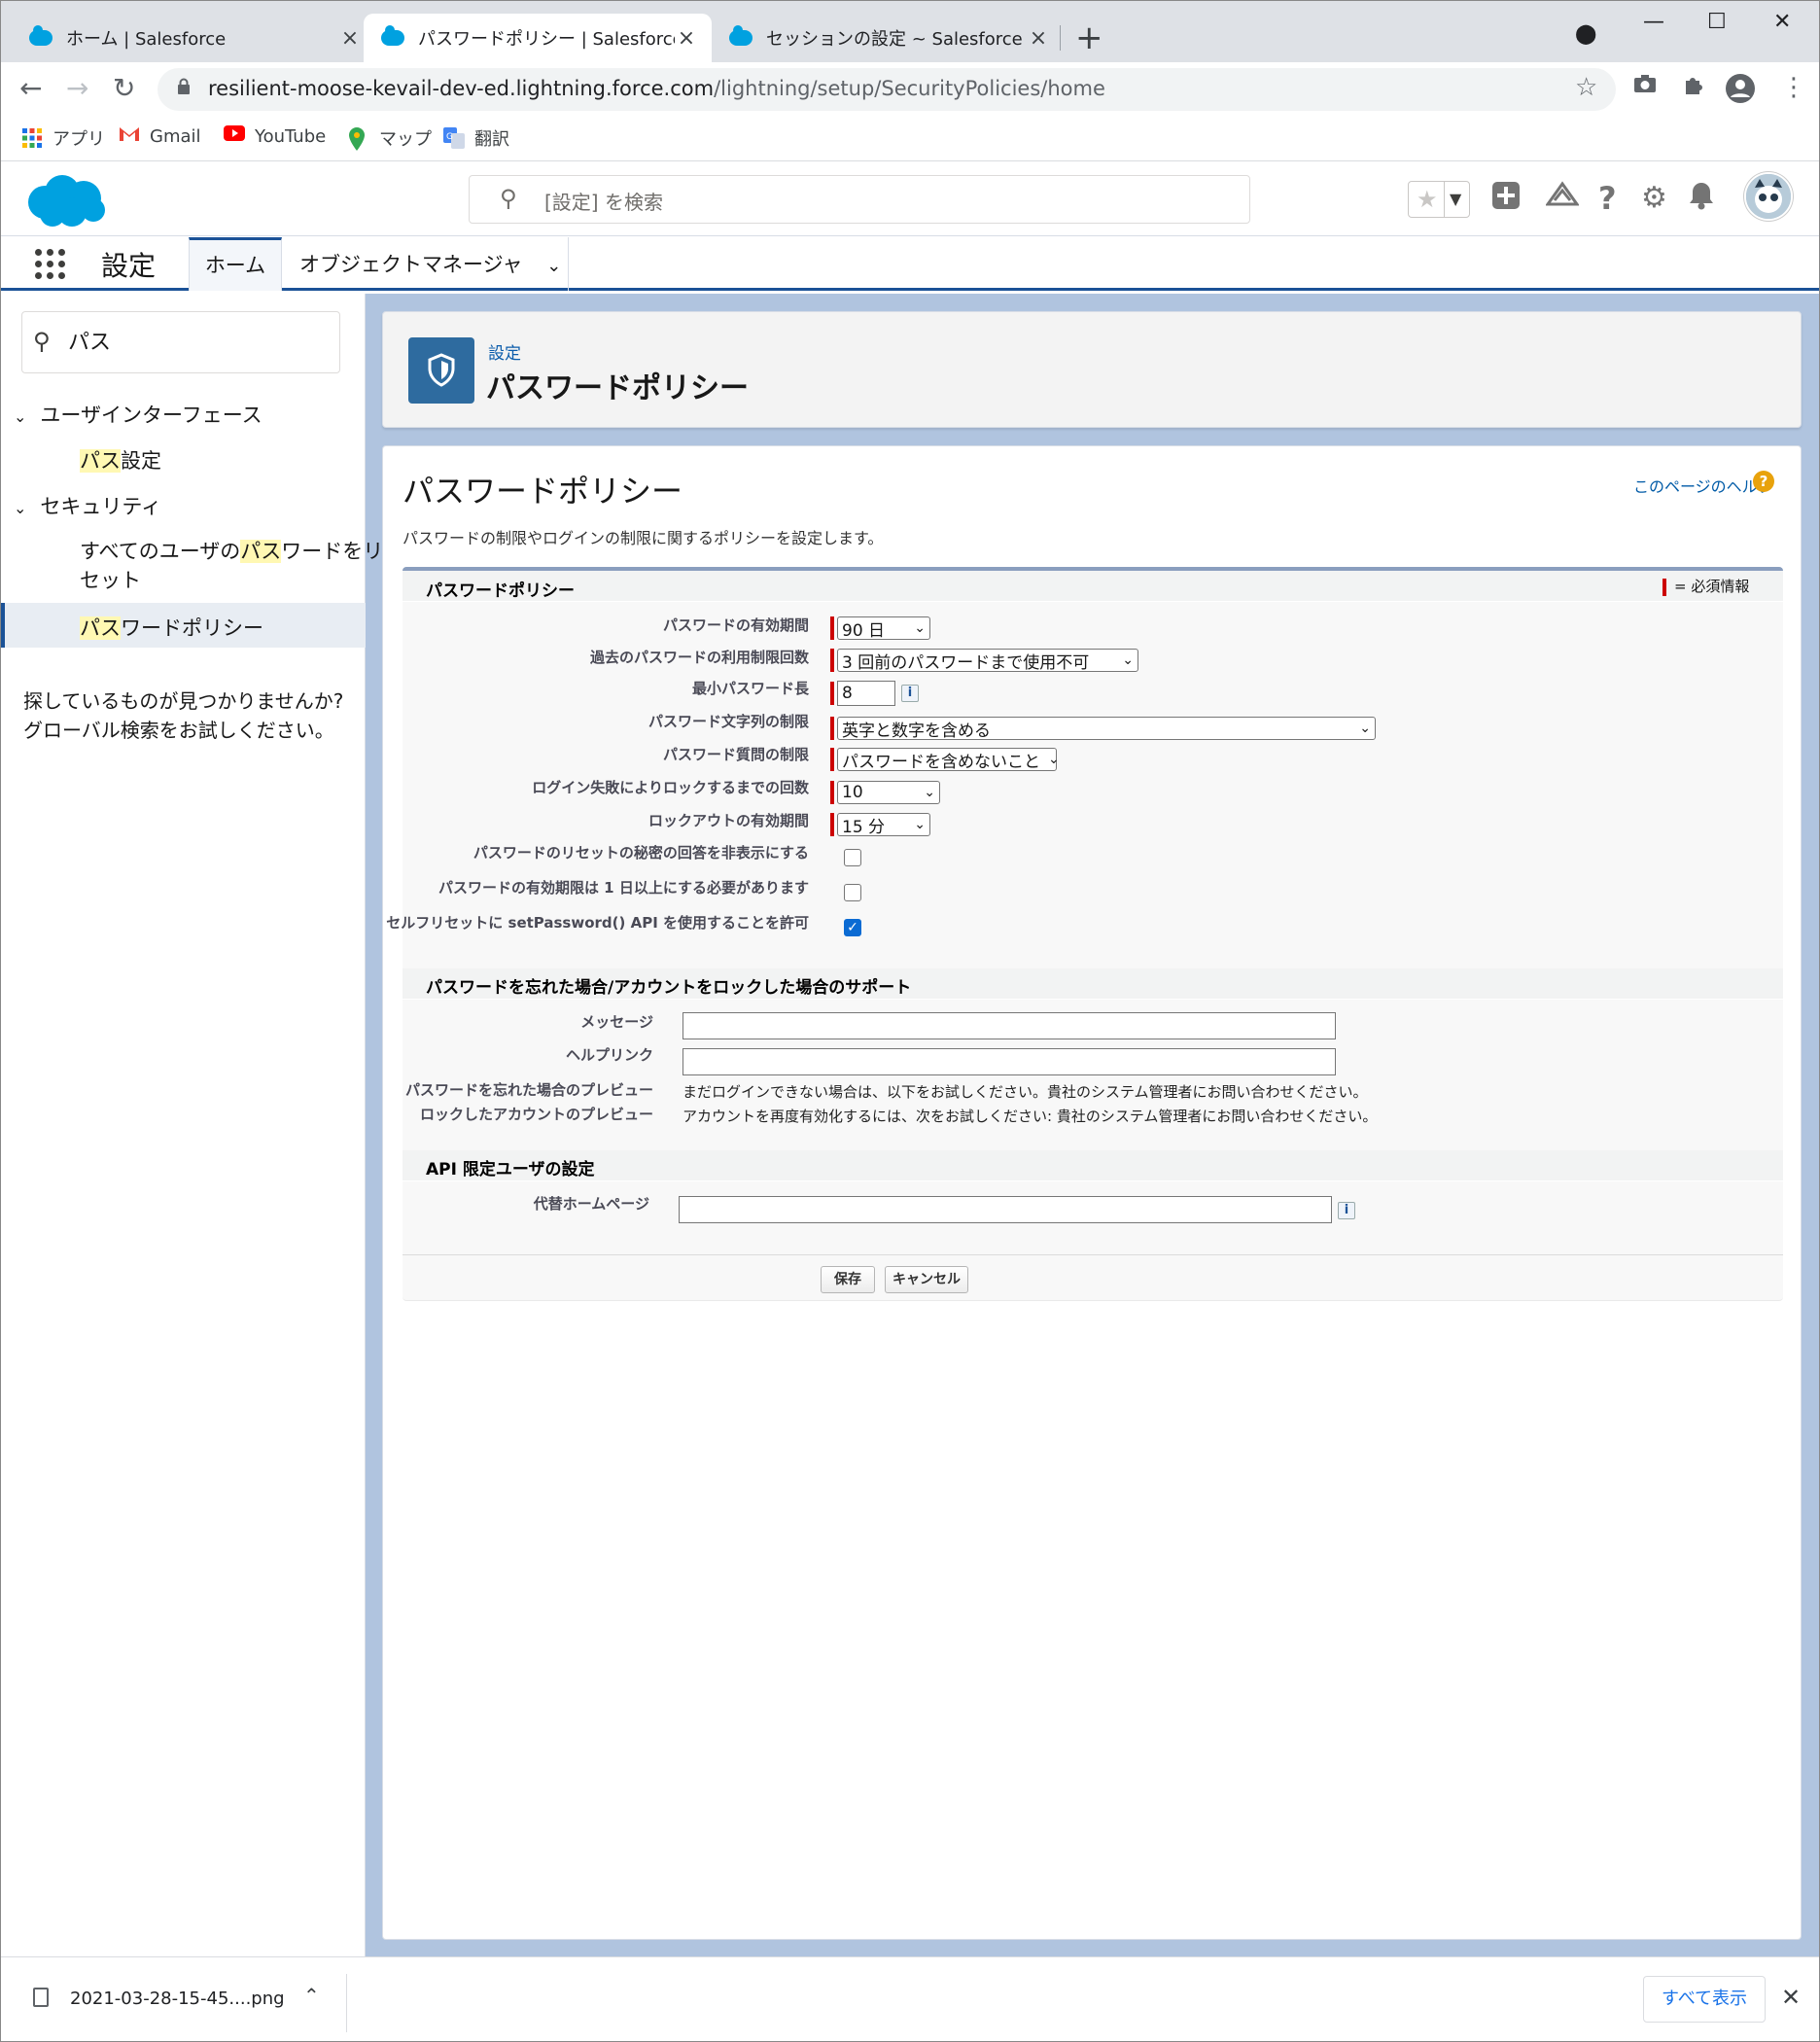  Describe the element at coordinates (192, 628) in the screenshot. I see `sidebar-item-label: ワードポリシー` at that location.